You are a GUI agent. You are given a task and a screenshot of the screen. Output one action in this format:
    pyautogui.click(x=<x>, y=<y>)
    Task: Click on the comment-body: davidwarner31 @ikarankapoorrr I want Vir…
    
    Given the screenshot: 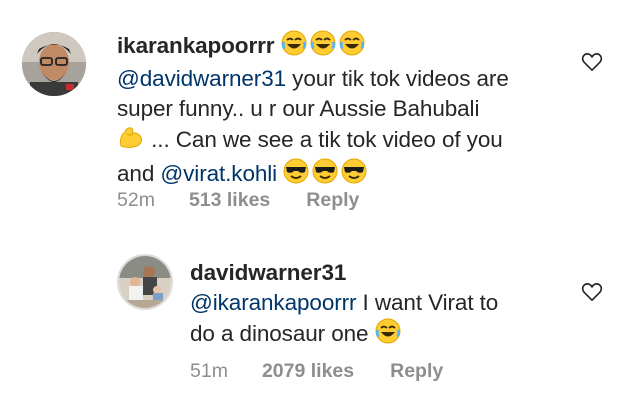 What is the action you would take?
    pyautogui.click(x=390, y=305)
    